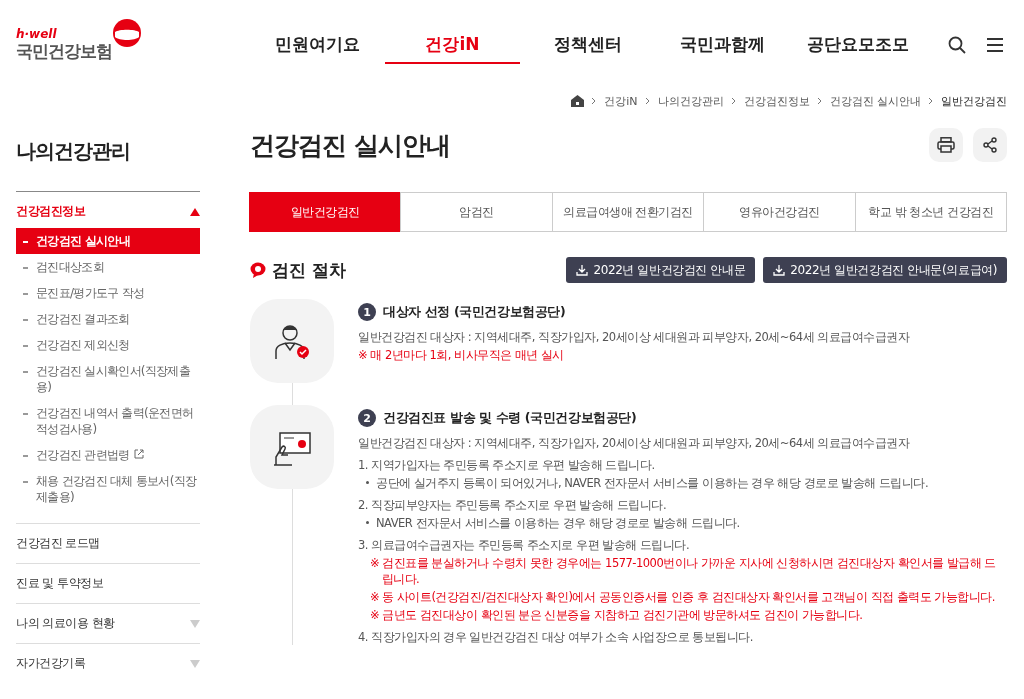 This screenshot has height=699, width=1024. What do you see at coordinates (108, 211) in the screenshot?
I see `sidebar-item: 건강검진정보` at bounding box center [108, 211].